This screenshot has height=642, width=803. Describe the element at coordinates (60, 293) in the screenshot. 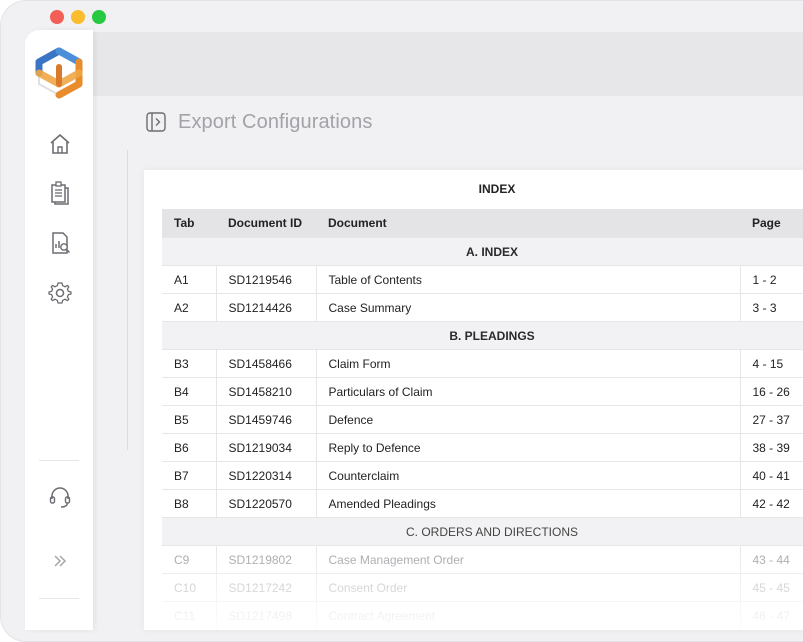

I see `gear-icon` at that location.